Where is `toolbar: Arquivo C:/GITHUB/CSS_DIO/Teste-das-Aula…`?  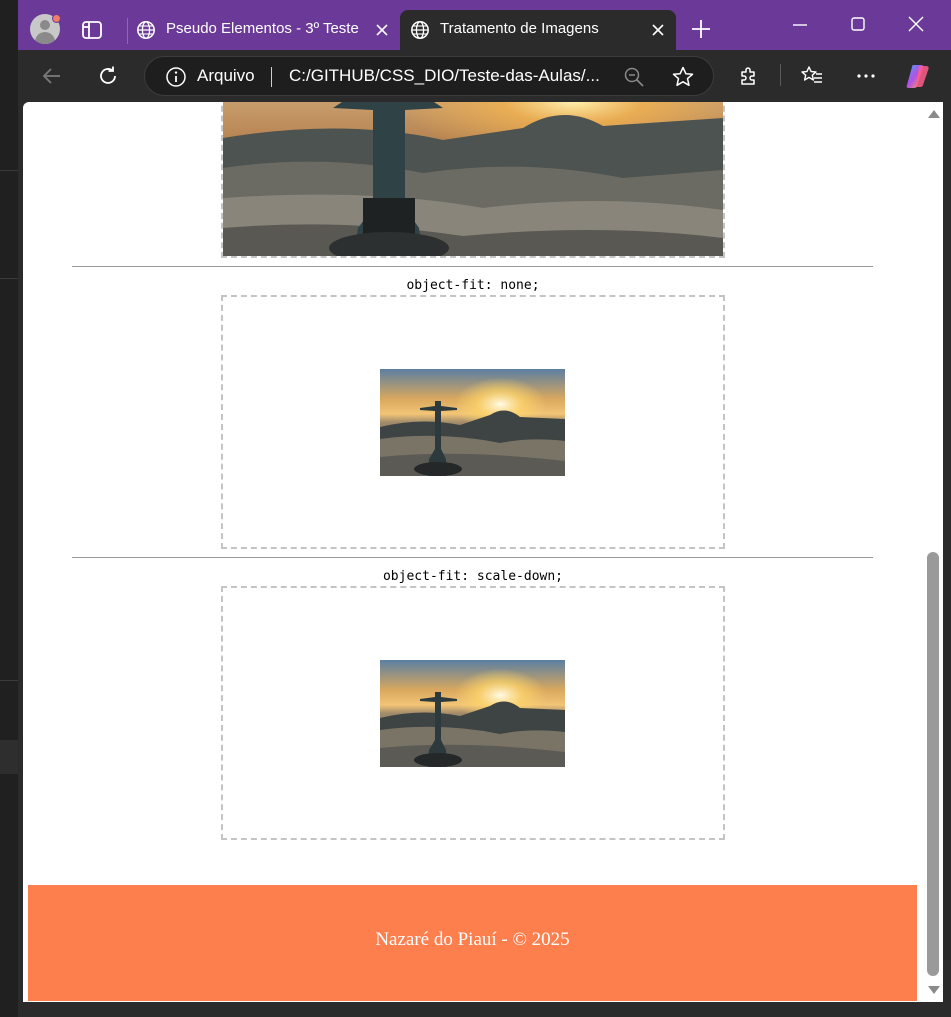
toolbar: Arquivo C:/GITHUB/CSS_DIO/Teste-das-Aula… is located at coordinates (484, 76).